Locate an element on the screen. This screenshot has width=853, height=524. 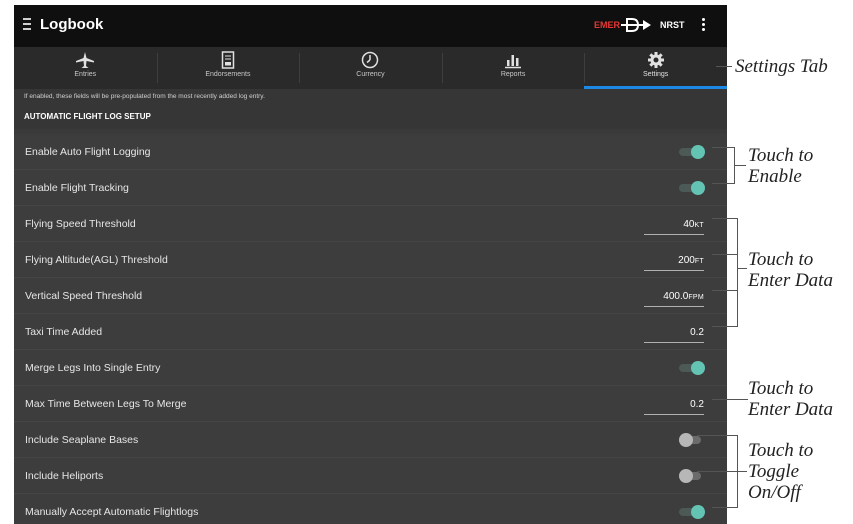
setting-row-flying-speed-threshold: Flying Speed Threshold 40KT is located at coordinates (370, 224).